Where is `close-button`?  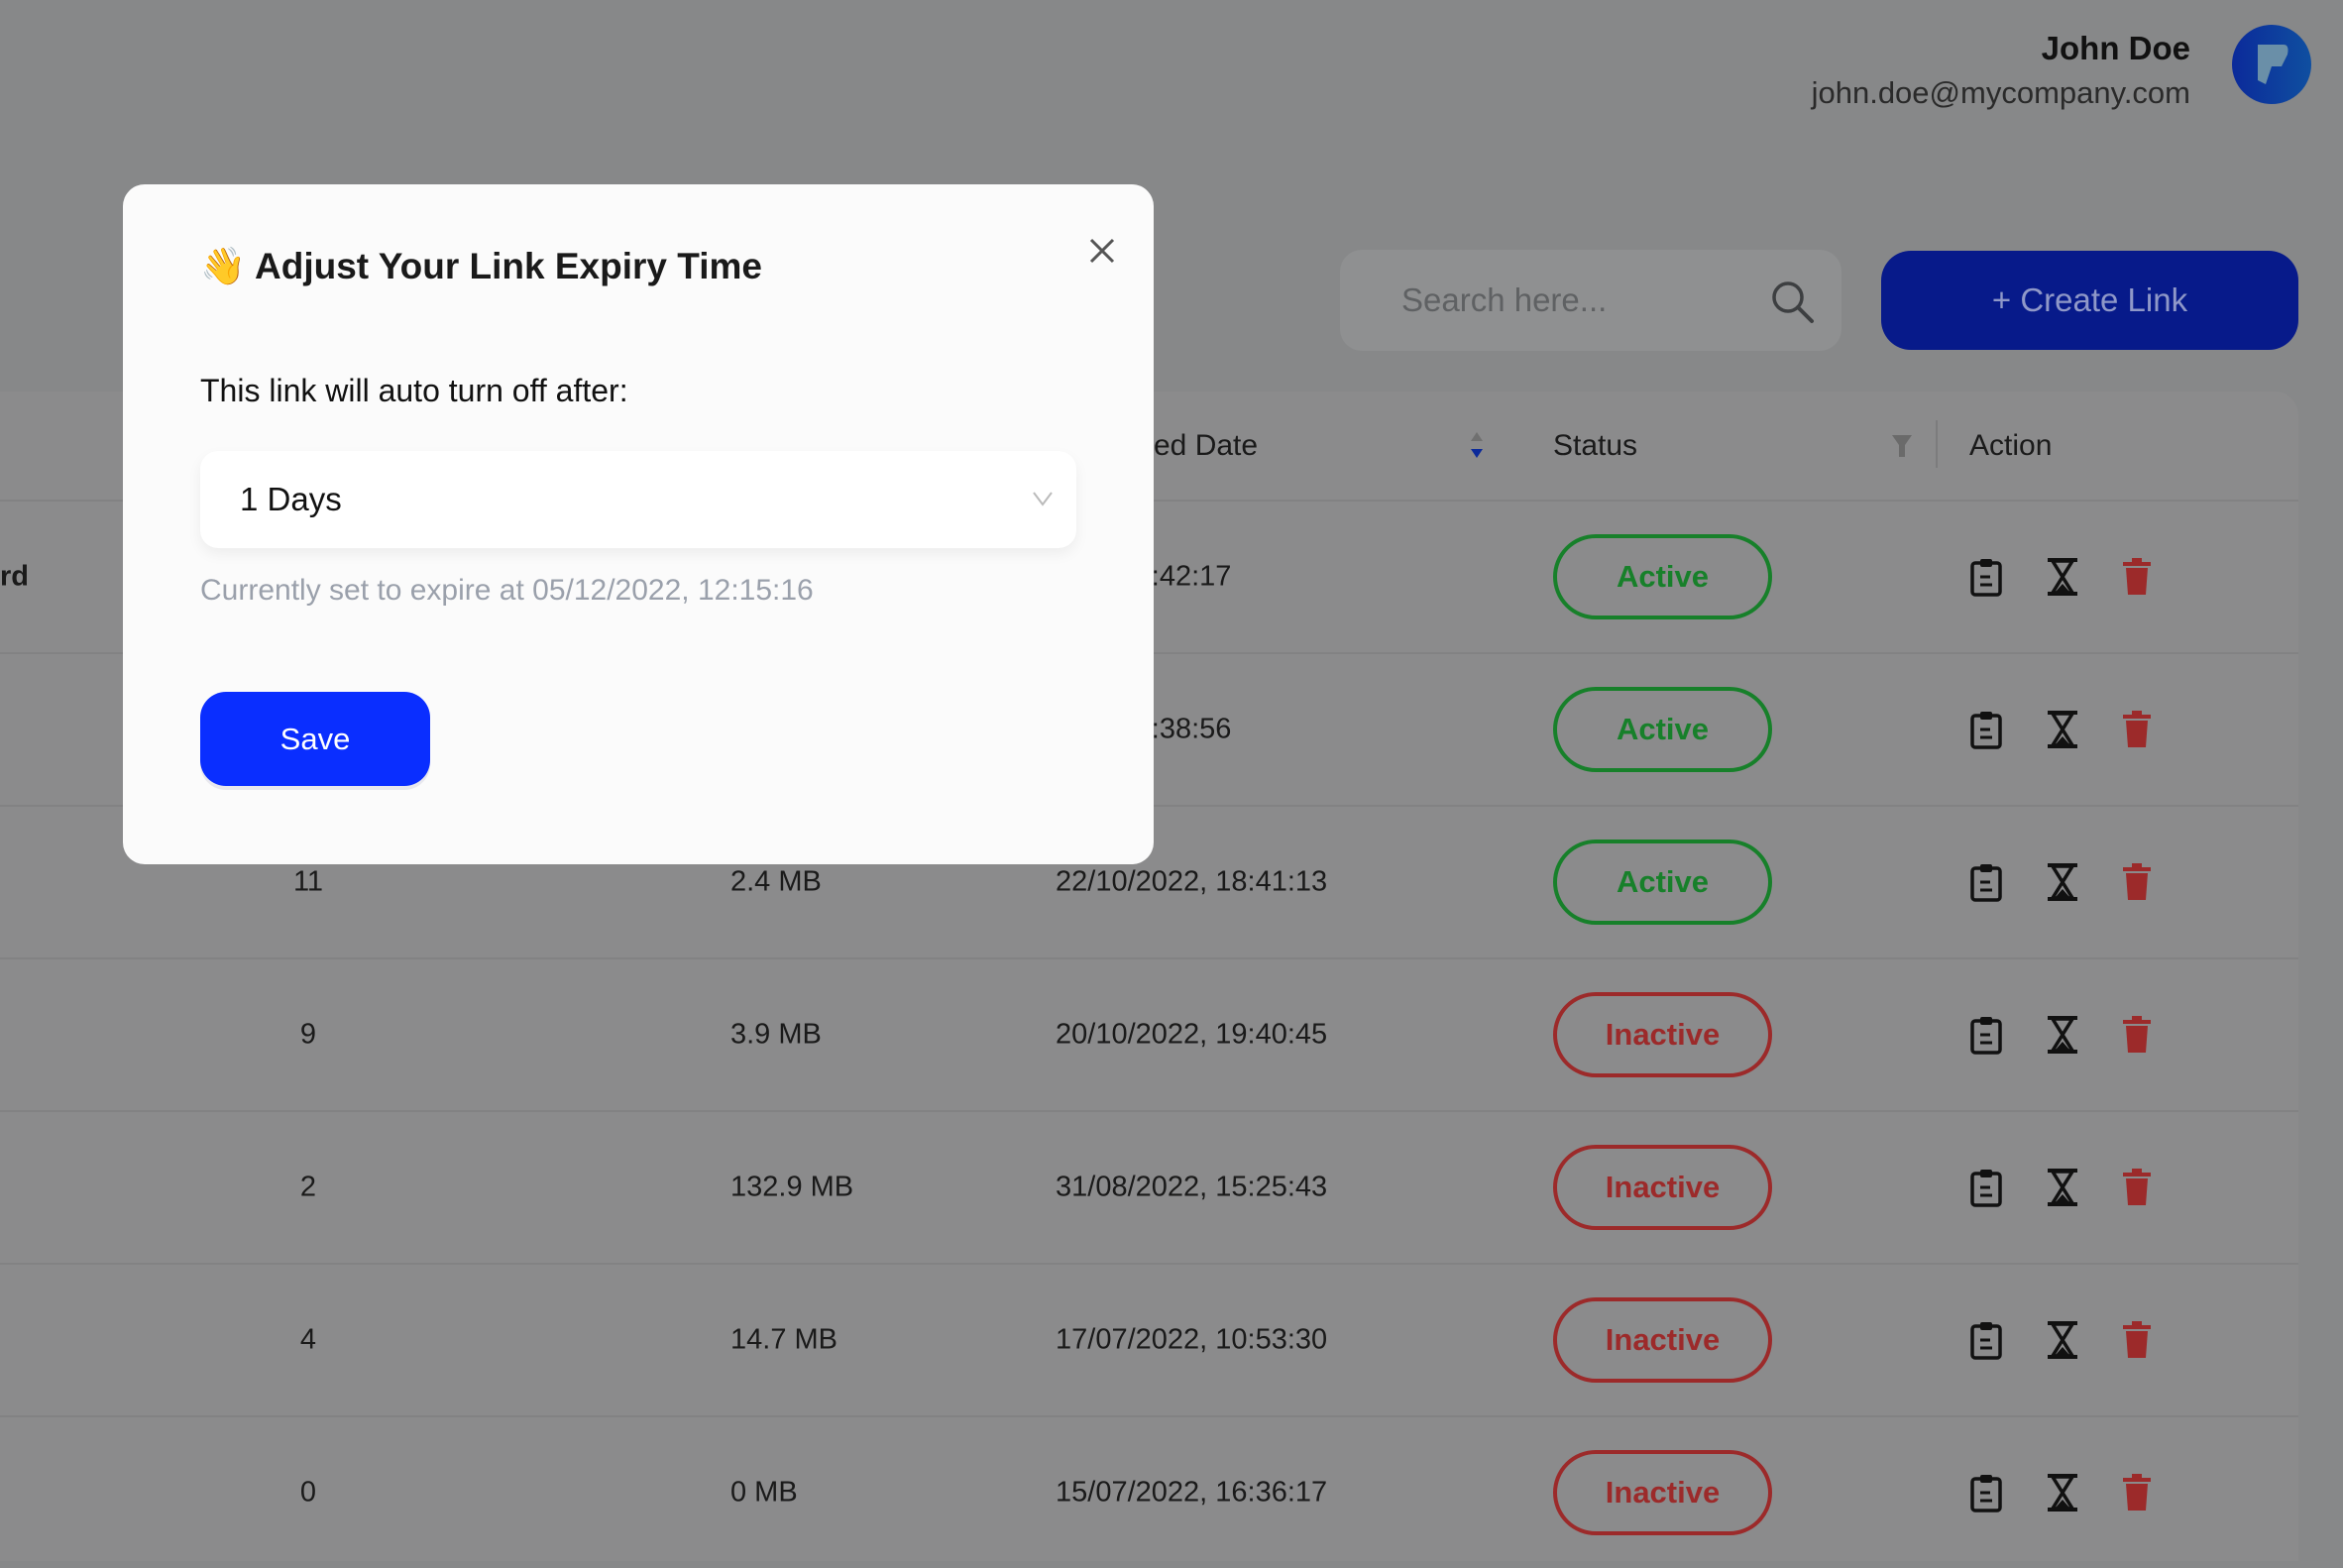 close-button is located at coordinates (1101, 250).